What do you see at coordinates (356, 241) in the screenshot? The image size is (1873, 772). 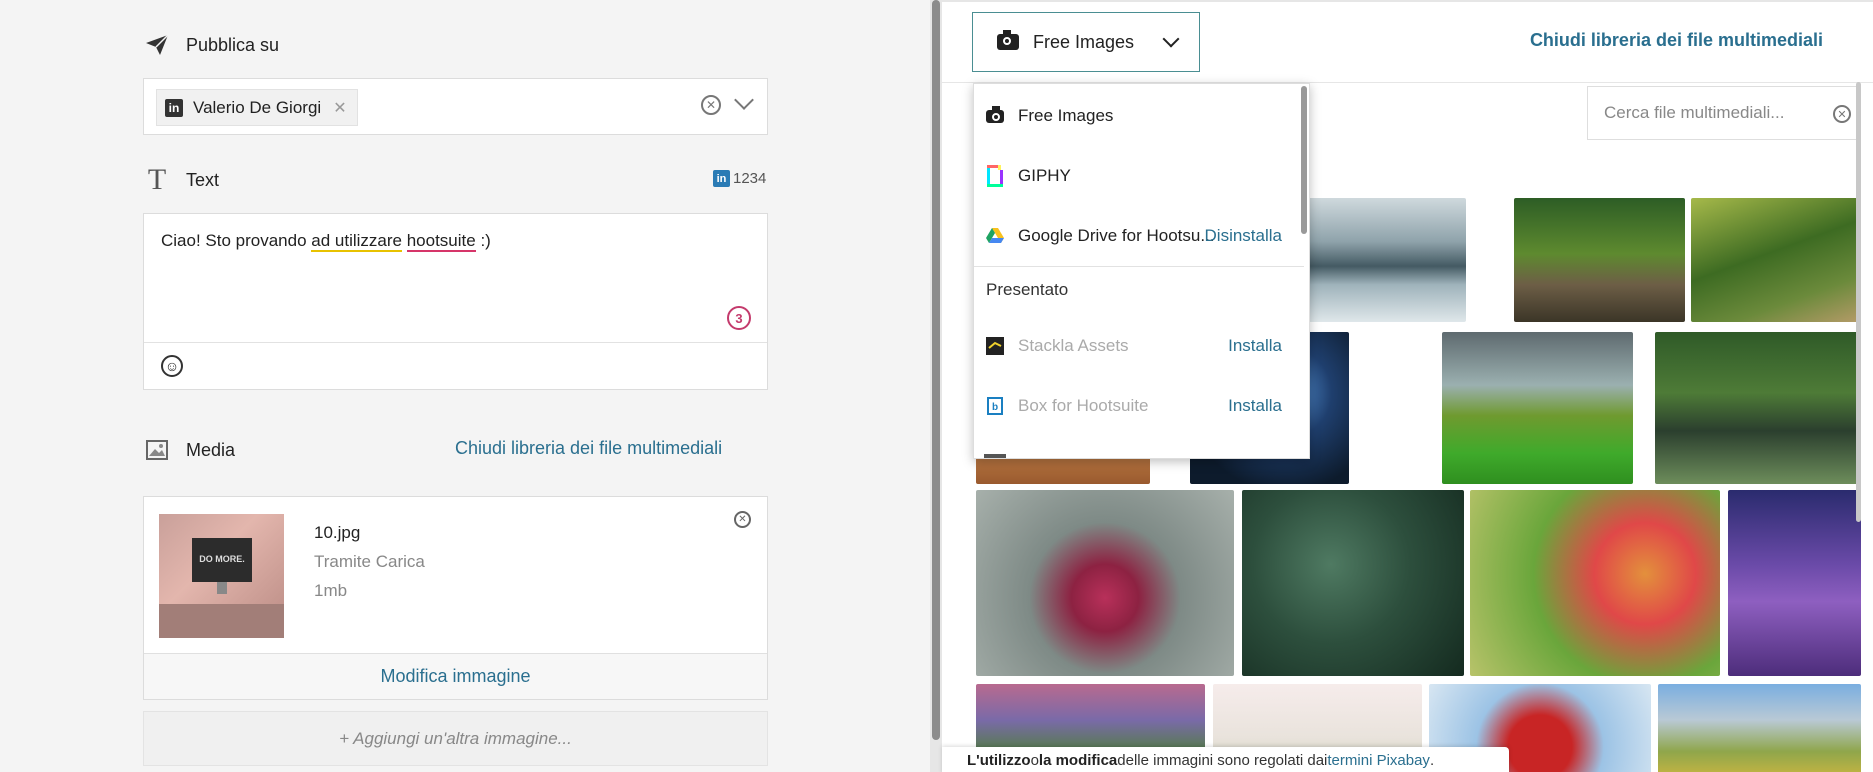 I see `grammar-highlight: ad utilizzare` at bounding box center [356, 241].